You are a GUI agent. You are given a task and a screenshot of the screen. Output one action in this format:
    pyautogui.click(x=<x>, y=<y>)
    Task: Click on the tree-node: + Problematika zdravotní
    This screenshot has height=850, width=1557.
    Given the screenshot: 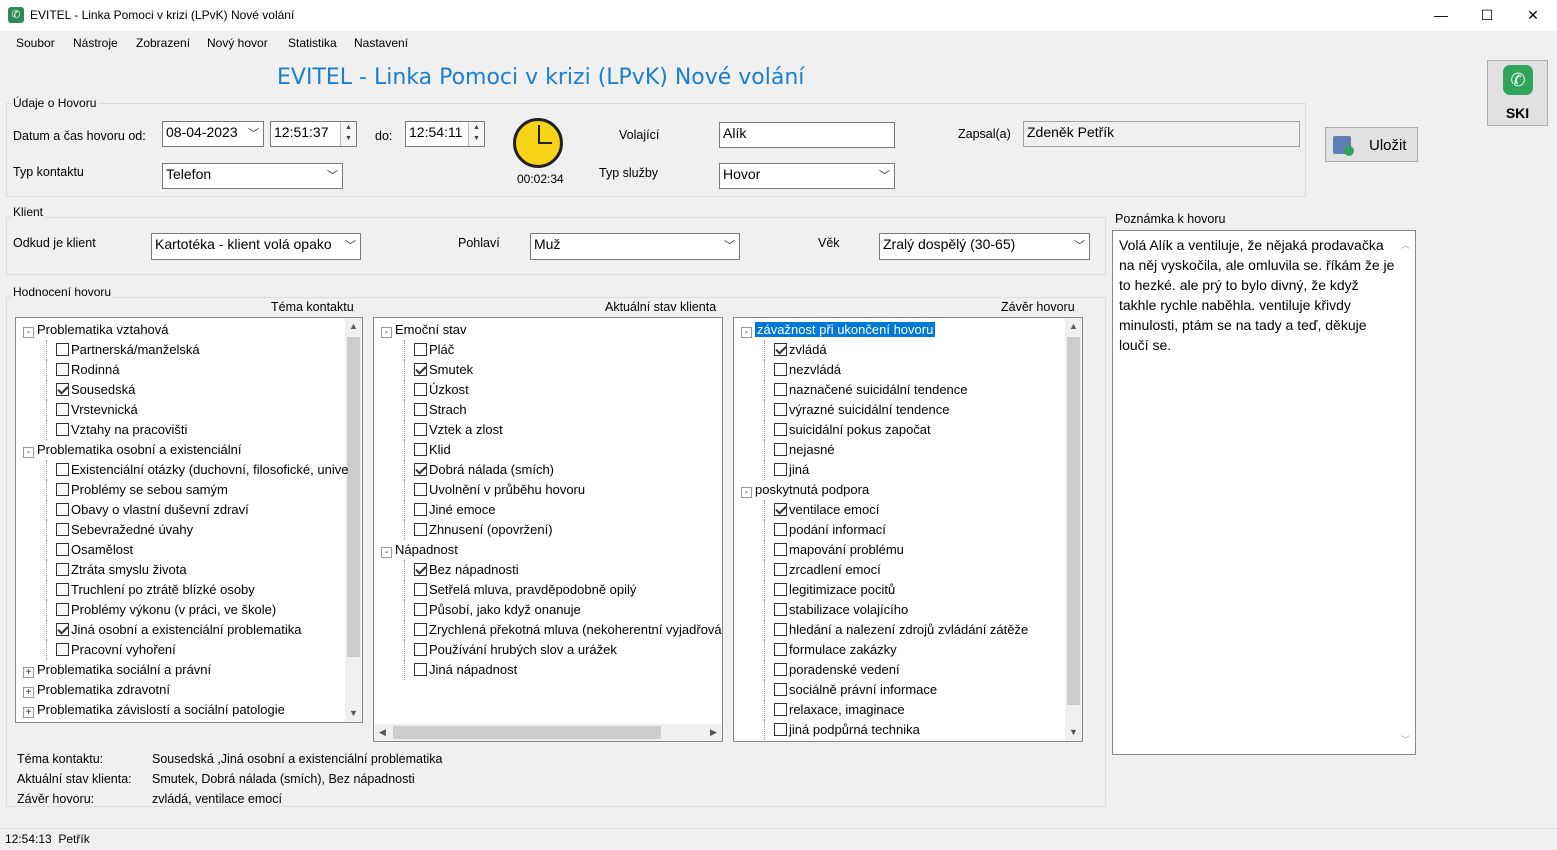 What is the action you would take?
    pyautogui.click(x=96, y=690)
    